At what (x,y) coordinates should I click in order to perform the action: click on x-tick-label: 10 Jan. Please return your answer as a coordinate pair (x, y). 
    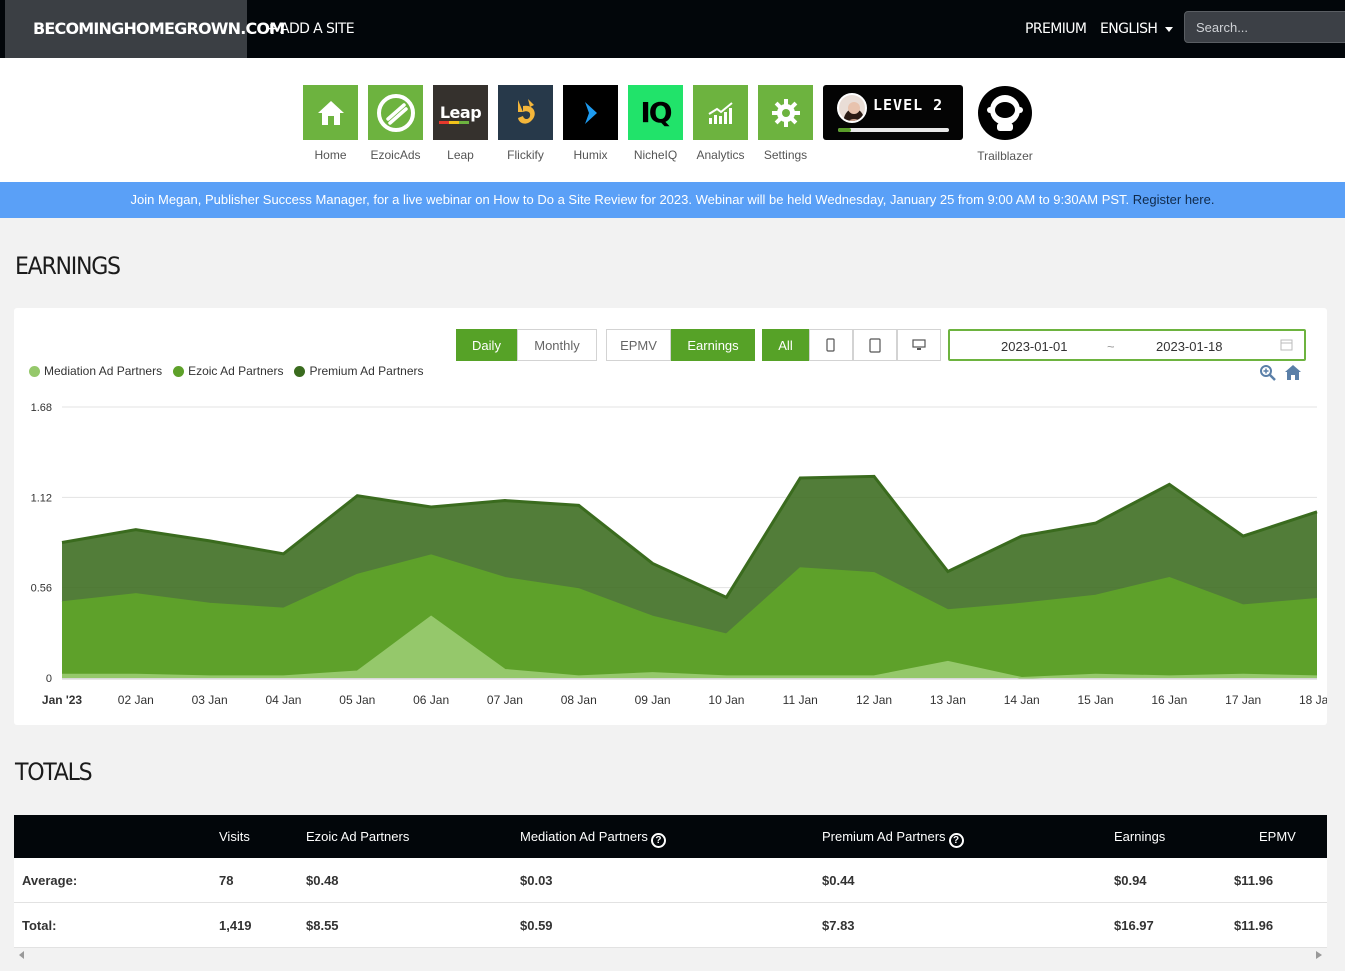
    Looking at the image, I should click on (726, 700).